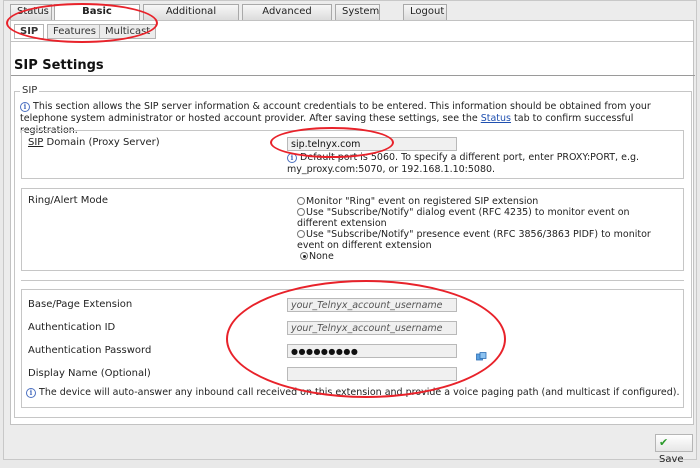 This screenshot has height=468, width=700. What do you see at coordinates (372, 305) in the screenshot?
I see `base-extension-input: your_Telnyx_account_username` at bounding box center [372, 305].